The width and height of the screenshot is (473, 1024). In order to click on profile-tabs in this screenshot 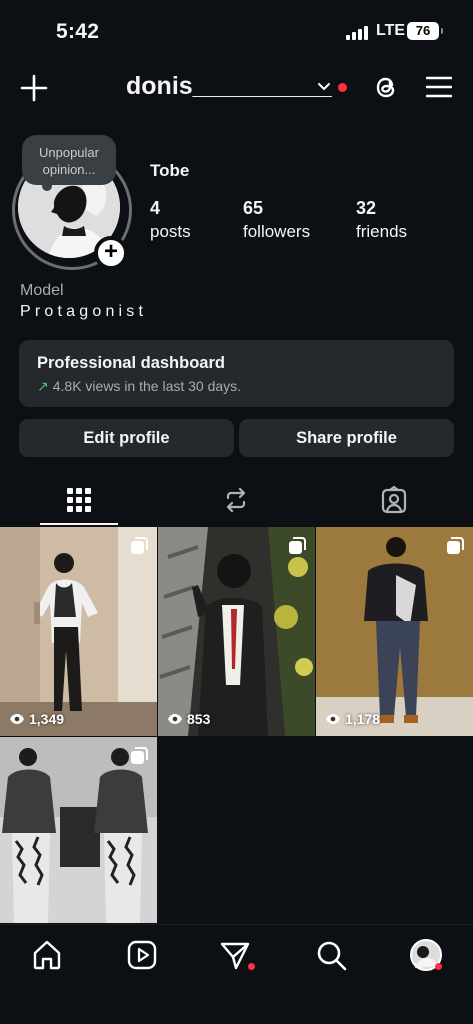, I will do `click(236, 501)`.